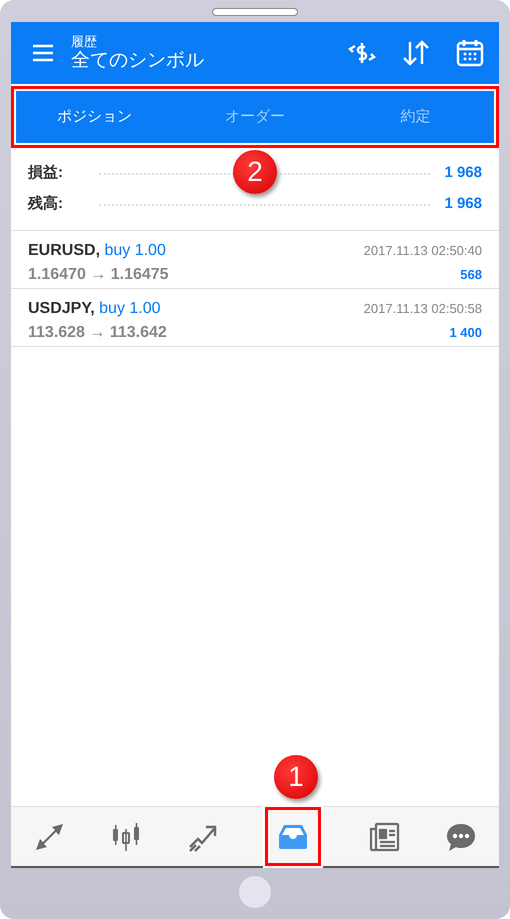 This screenshot has width=510, height=919. Describe the element at coordinates (94, 117) in the screenshot. I see `tab: ポジション` at that location.